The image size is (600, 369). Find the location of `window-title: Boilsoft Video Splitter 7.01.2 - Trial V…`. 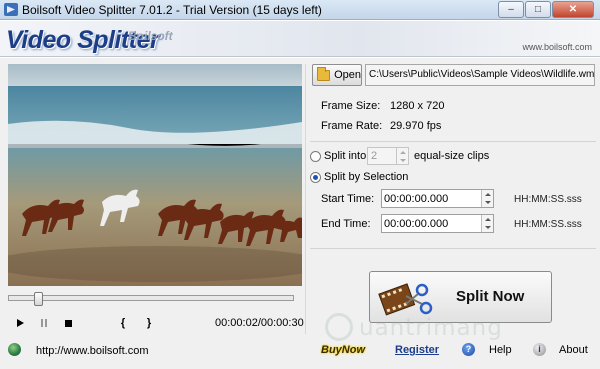

window-title: Boilsoft Video Splitter 7.01.2 - Trial V… is located at coordinates (172, 10).